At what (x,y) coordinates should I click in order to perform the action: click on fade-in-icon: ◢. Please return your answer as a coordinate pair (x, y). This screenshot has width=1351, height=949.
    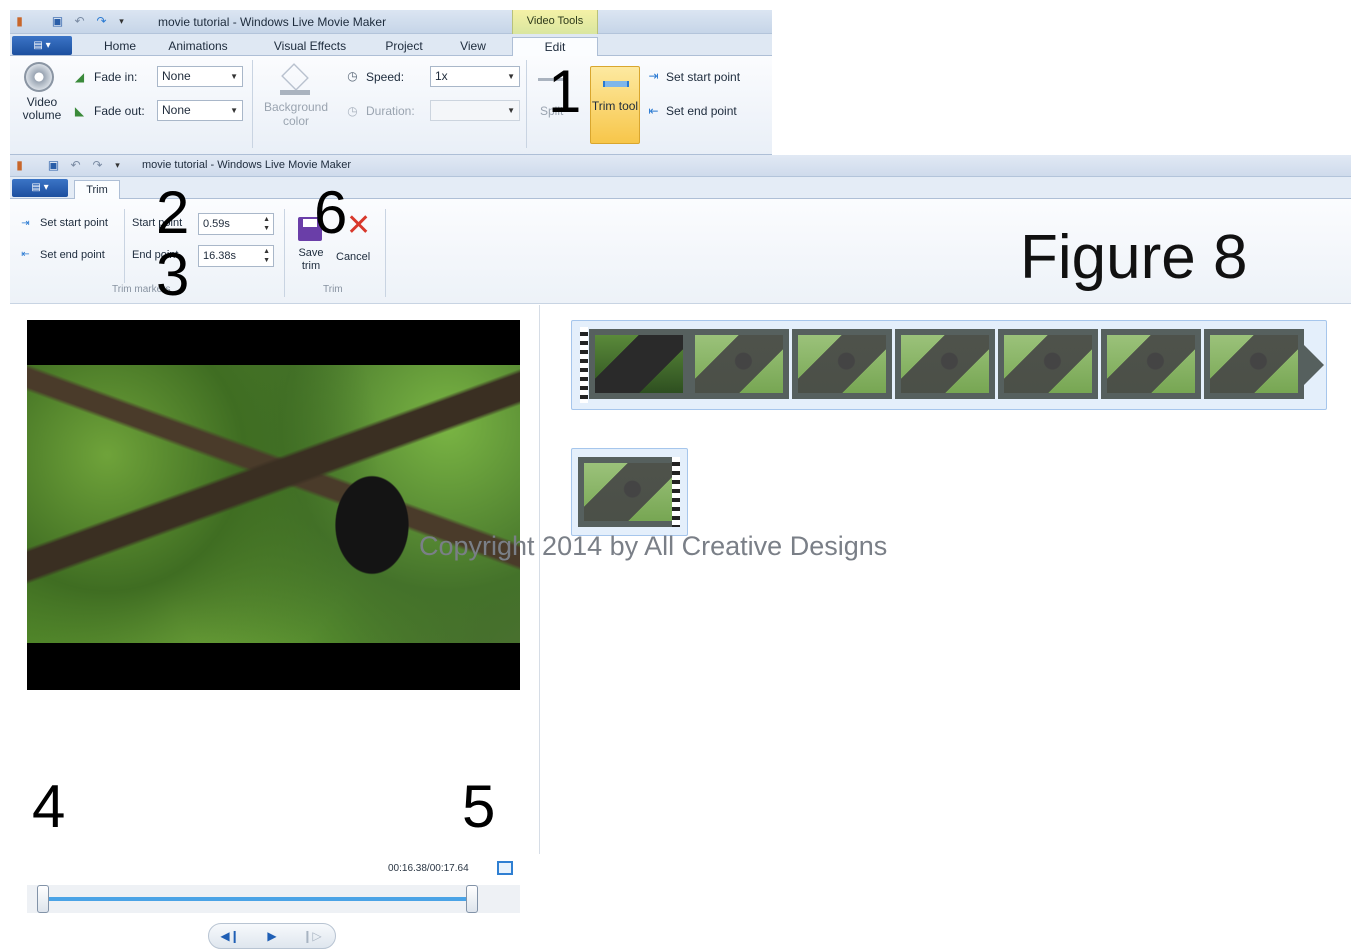
    Looking at the image, I should click on (79, 77).